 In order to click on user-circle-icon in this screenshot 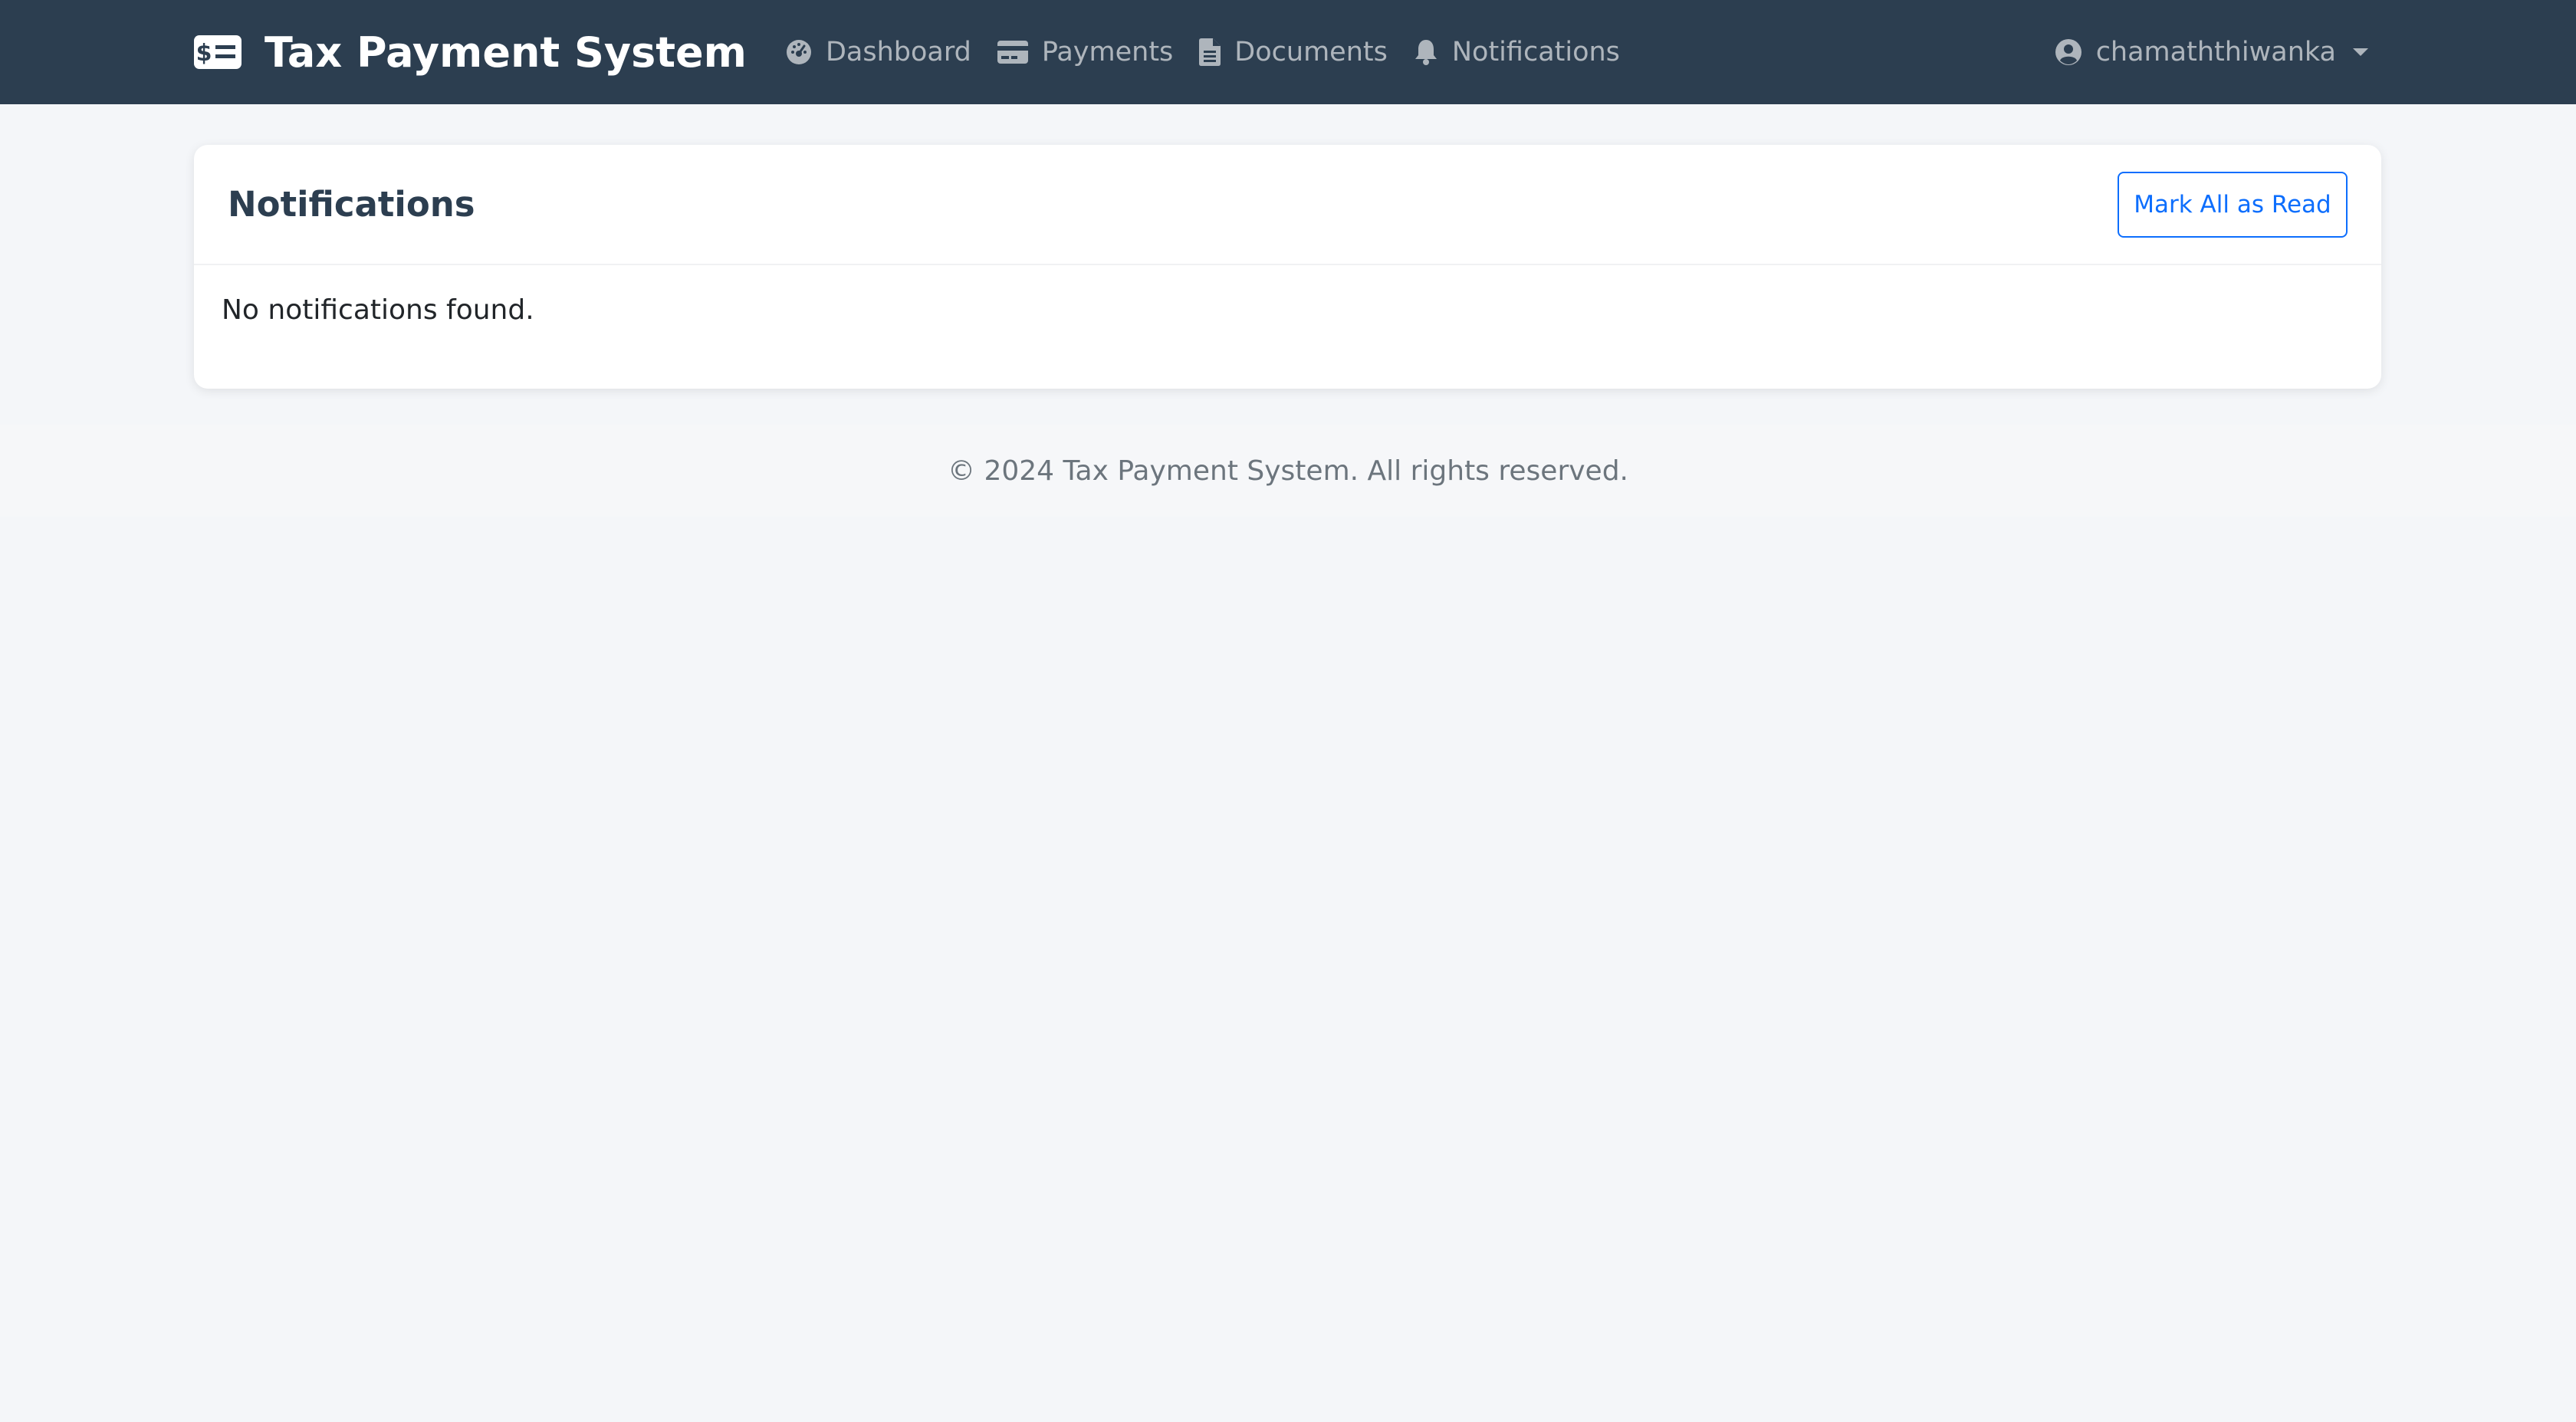, I will do `click(2068, 52)`.